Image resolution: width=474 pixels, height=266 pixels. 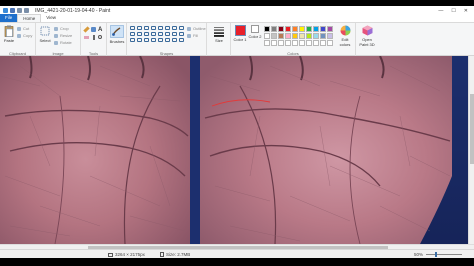 I want to click on window-title: IMG_4421-20-01-19-04-40 - Paint, so click(x=73, y=10).